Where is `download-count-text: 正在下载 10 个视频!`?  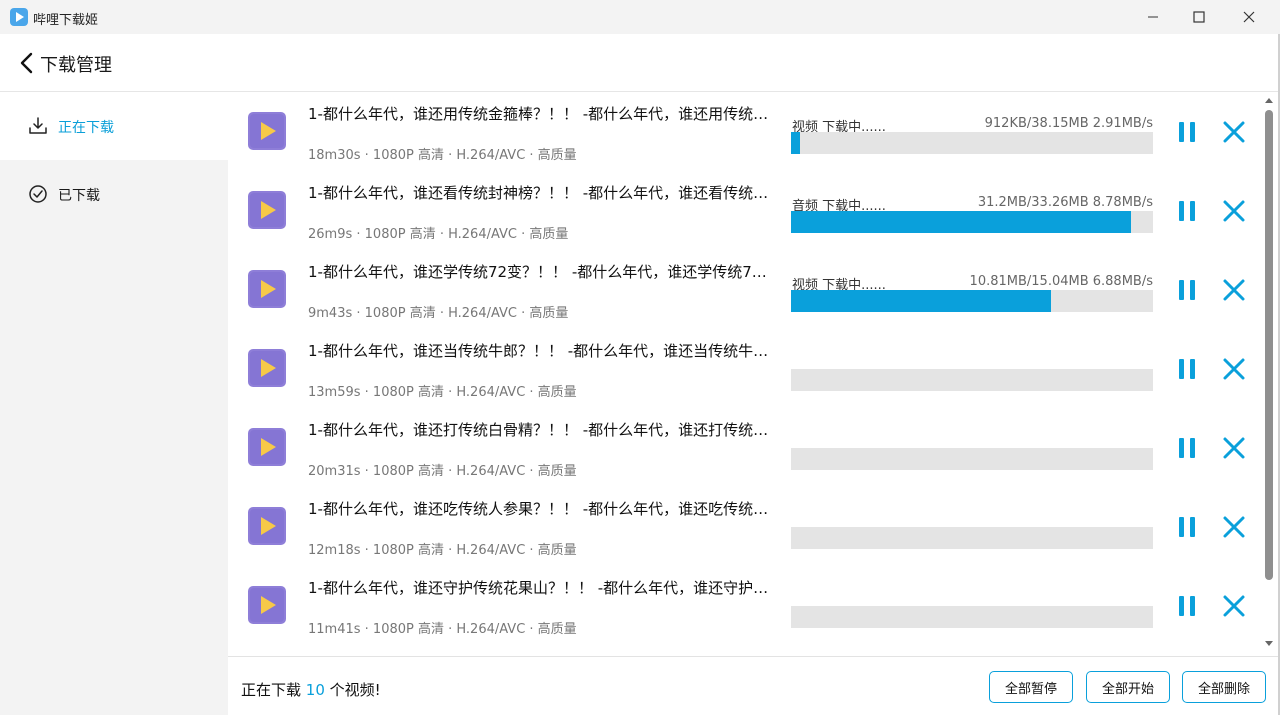
download-count-text: 正在下载 10 个视频! is located at coordinates (311, 689).